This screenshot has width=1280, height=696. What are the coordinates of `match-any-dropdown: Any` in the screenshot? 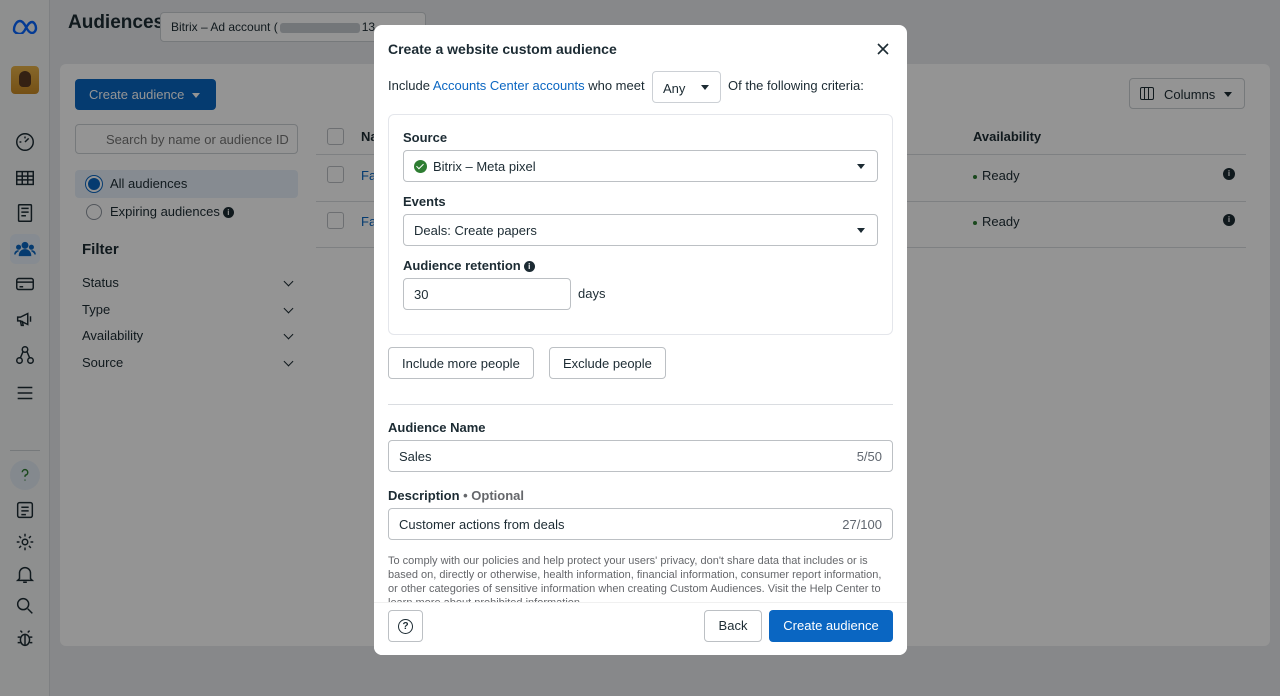 It's located at (686, 87).